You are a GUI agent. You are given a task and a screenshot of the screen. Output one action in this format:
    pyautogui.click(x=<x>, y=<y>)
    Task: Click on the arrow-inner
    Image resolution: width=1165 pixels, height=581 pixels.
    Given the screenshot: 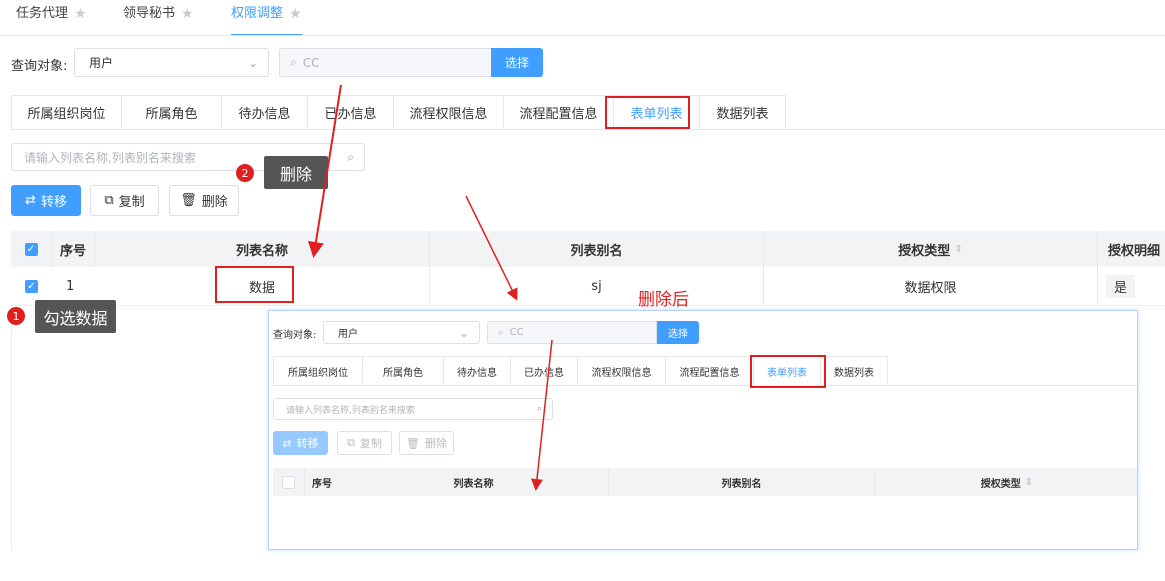 What is the action you would take?
    pyautogui.click(x=542, y=415)
    